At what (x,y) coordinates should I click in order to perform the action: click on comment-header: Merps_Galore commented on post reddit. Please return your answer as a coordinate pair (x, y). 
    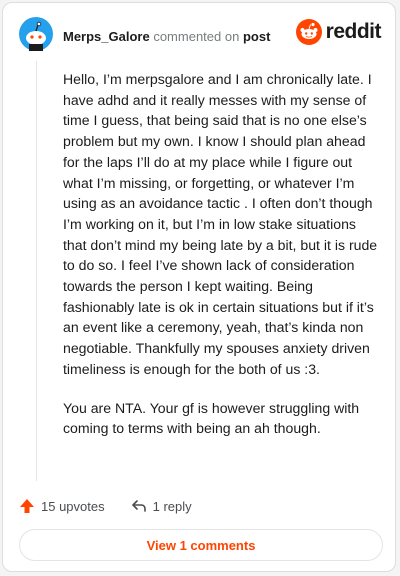
    Looking at the image, I should click on (200, 34).